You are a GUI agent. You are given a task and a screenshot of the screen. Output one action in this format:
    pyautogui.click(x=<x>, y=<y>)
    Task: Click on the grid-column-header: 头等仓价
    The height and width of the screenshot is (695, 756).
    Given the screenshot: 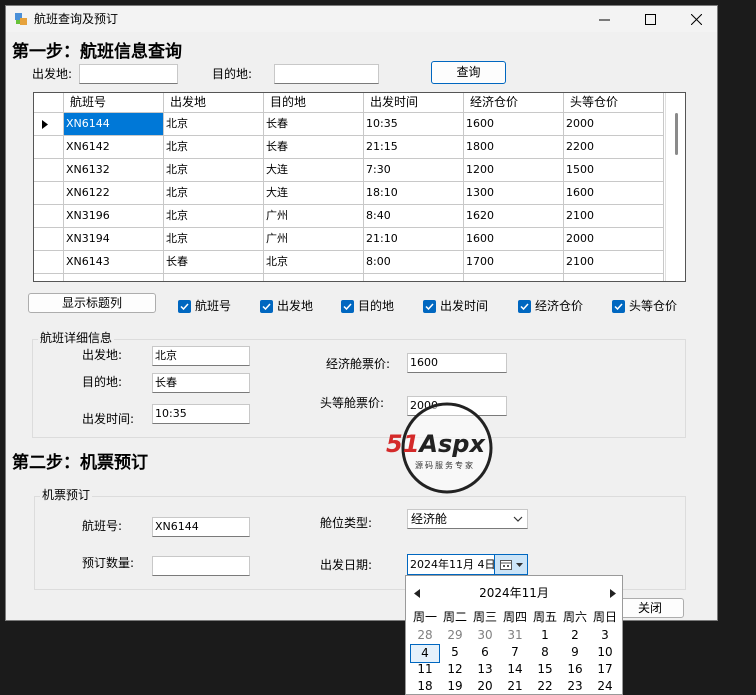 What is the action you would take?
    pyautogui.click(x=614, y=103)
    